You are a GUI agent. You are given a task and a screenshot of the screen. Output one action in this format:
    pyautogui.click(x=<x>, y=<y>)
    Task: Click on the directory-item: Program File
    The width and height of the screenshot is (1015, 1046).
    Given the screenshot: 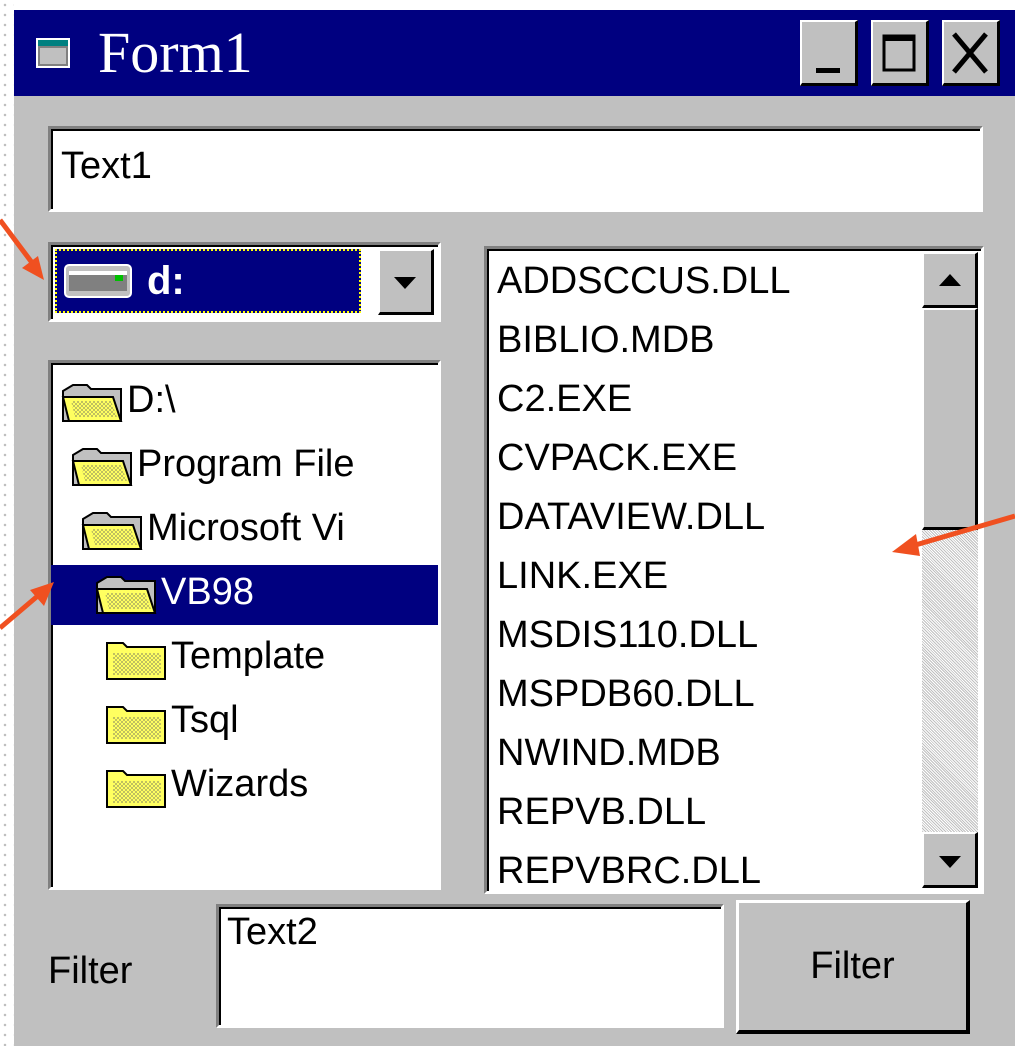 What is the action you would take?
    pyautogui.click(x=244, y=467)
    